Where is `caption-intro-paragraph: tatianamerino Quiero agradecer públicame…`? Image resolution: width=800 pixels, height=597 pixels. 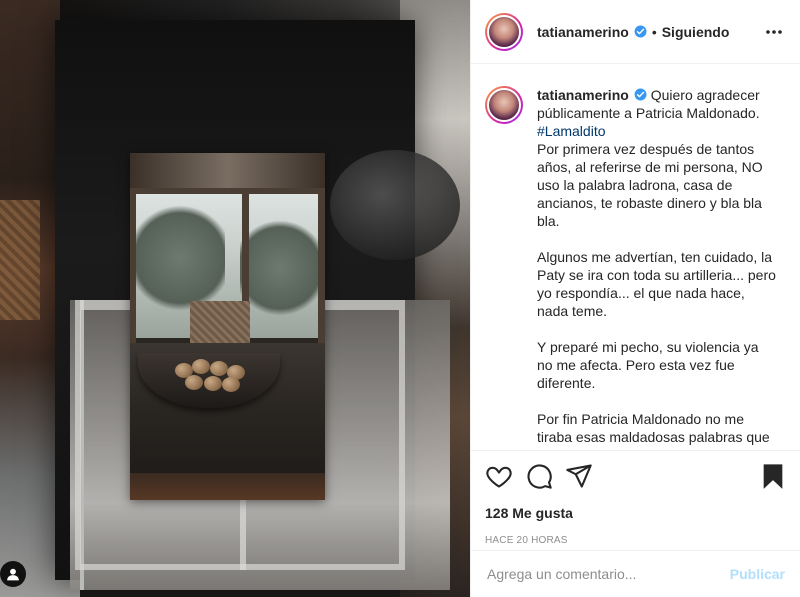
caption-intro-paragraph: tatianamerino Quiero agradecer públicame… is located at coordinates (657, 158).